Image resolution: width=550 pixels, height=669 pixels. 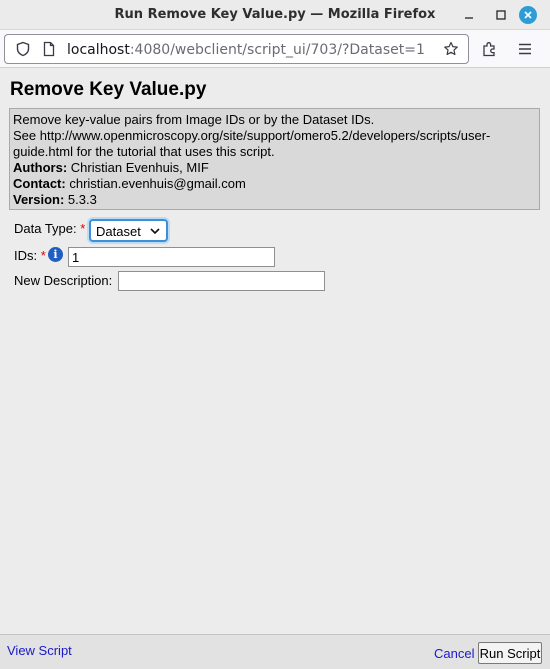 I want to click on hamburger-menu-icon, so click(x=525, y=49).